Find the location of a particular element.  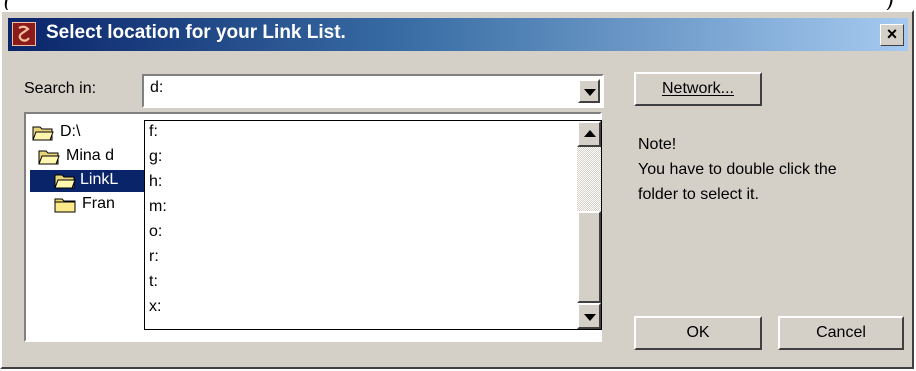

search-in-combobox: d: is located at coordinates (373, 91).